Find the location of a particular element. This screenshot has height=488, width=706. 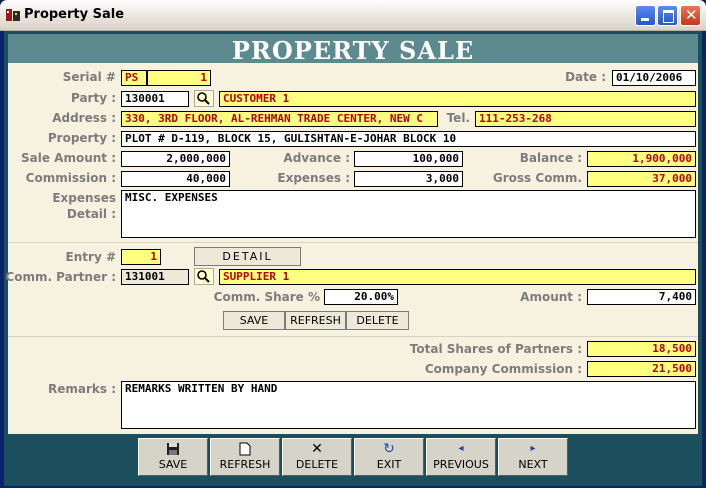

commission-label: Commission : is located at coordinates (70, 178).